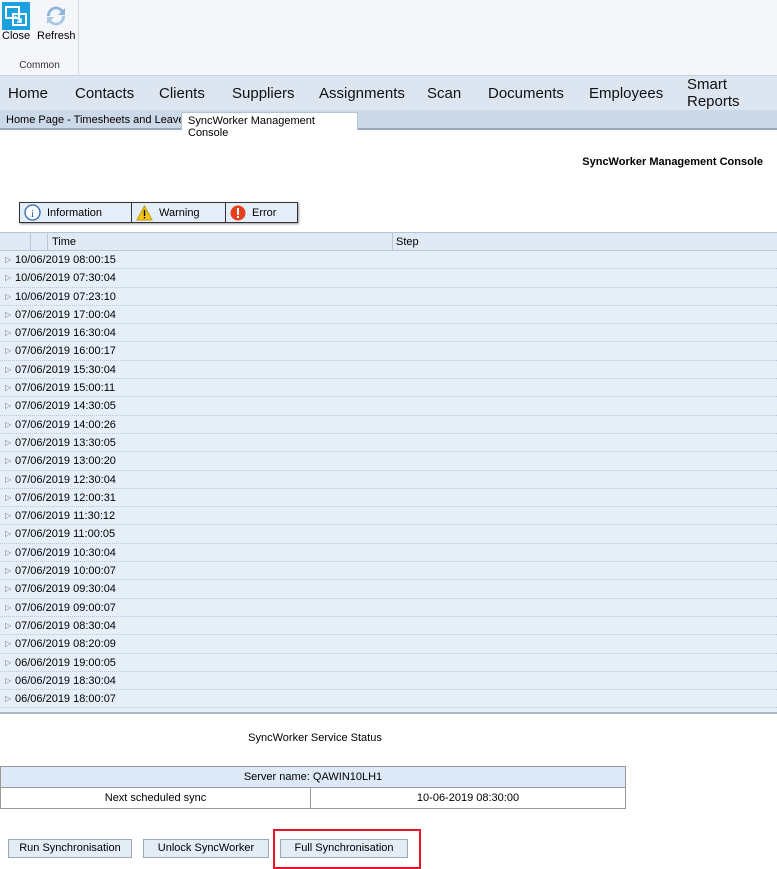 This screenshot has height=869, width=777. What do you see at coordinates (313, 777) in the screenshot?
I see `server-name: Server name: QAWIN10LH1` at bounding box center [313, 777].